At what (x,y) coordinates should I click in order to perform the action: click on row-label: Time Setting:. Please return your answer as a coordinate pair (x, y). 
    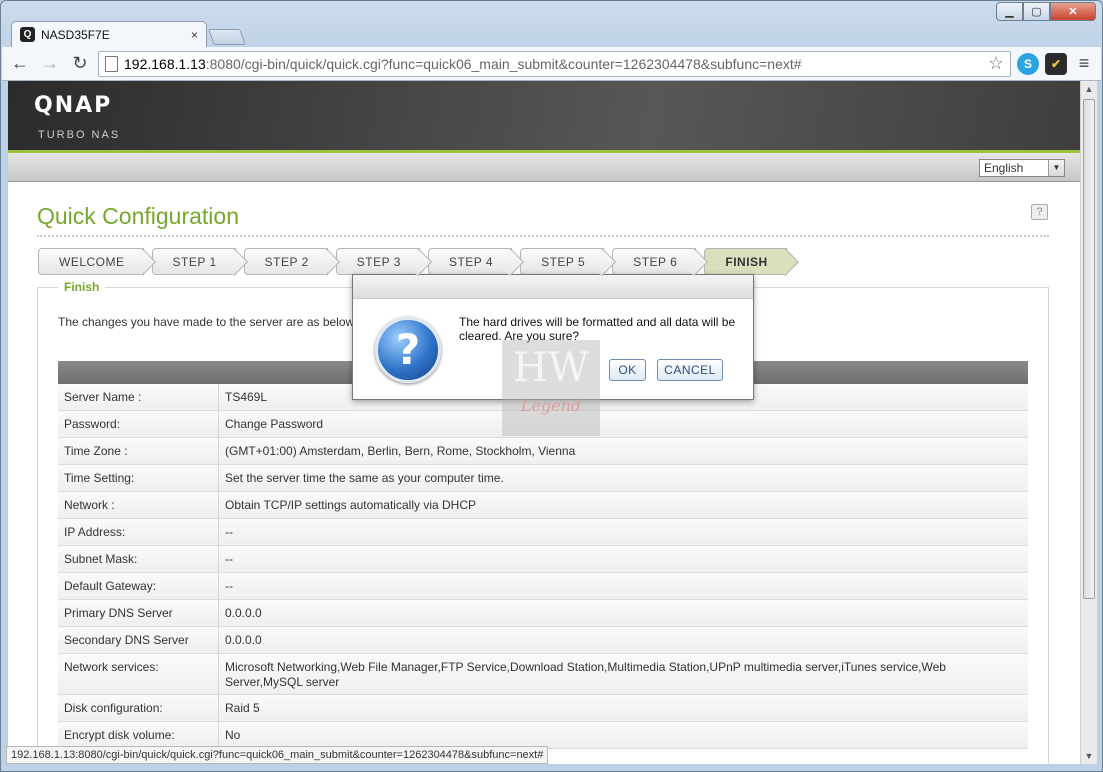
    Looking at the image, I should click on (138, 478).